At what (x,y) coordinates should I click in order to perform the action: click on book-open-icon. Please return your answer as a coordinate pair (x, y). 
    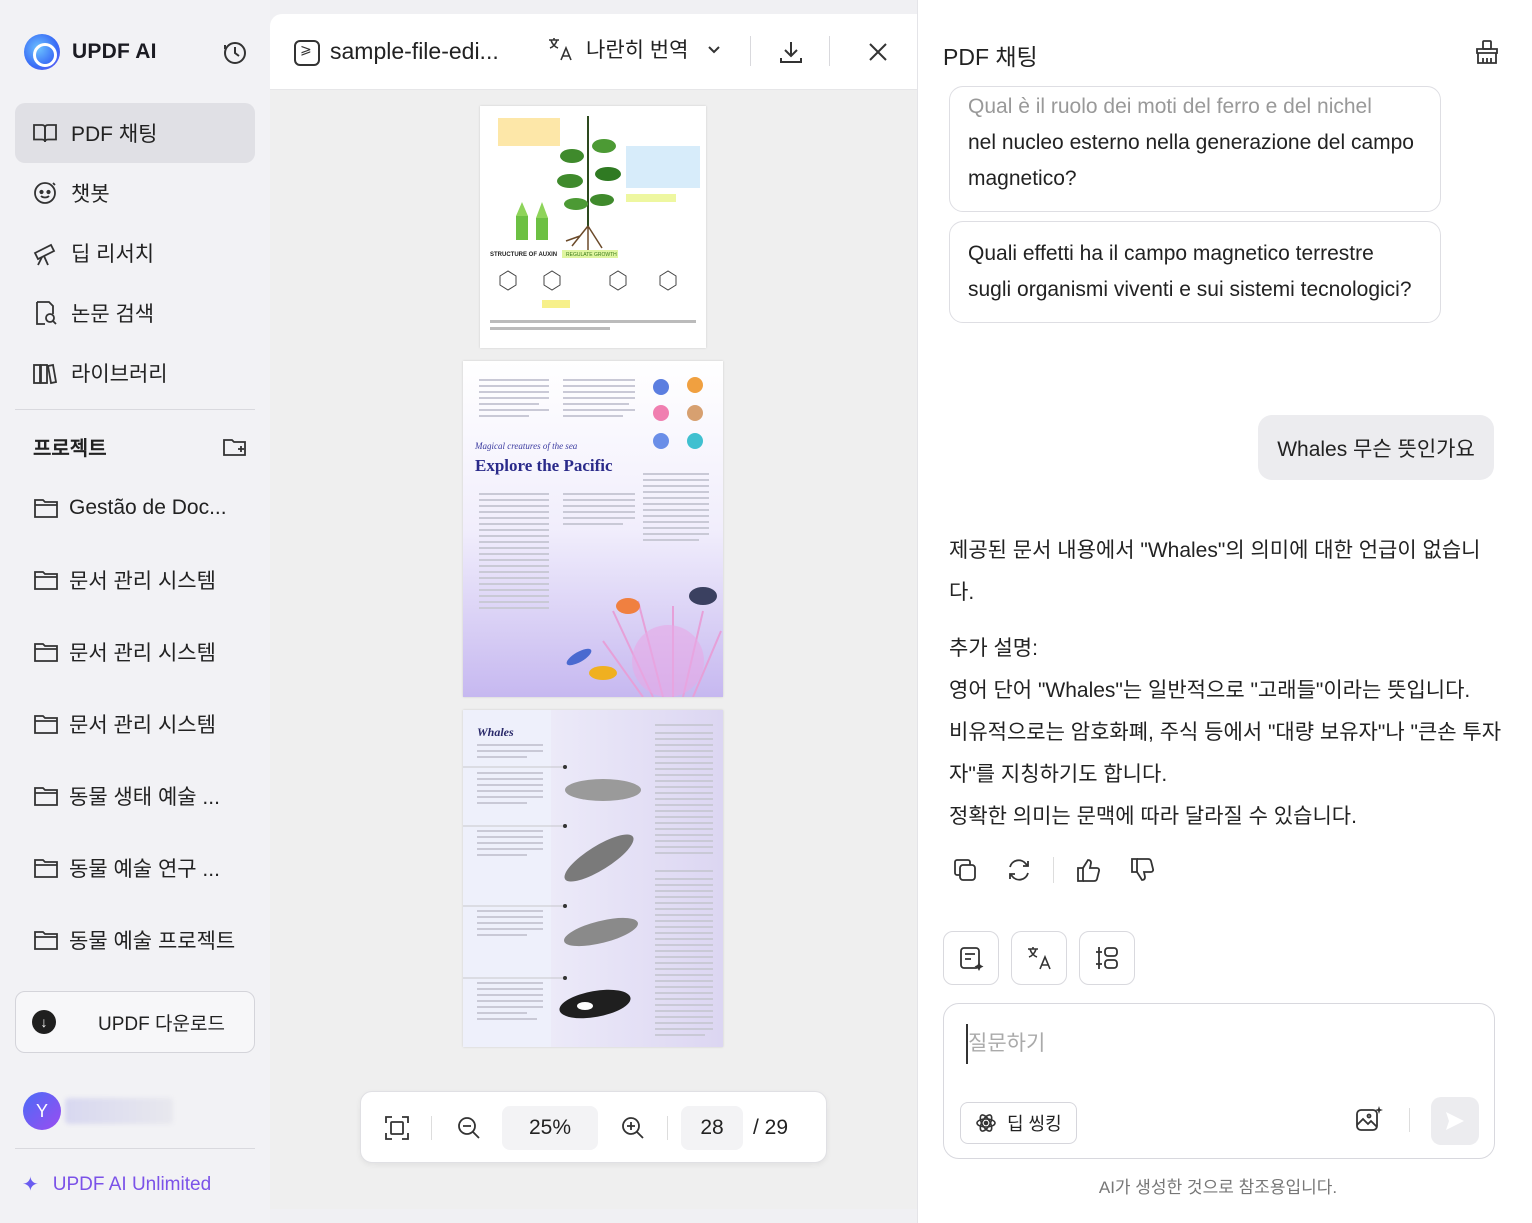
    Looking at the image, I should click on (45, 133).